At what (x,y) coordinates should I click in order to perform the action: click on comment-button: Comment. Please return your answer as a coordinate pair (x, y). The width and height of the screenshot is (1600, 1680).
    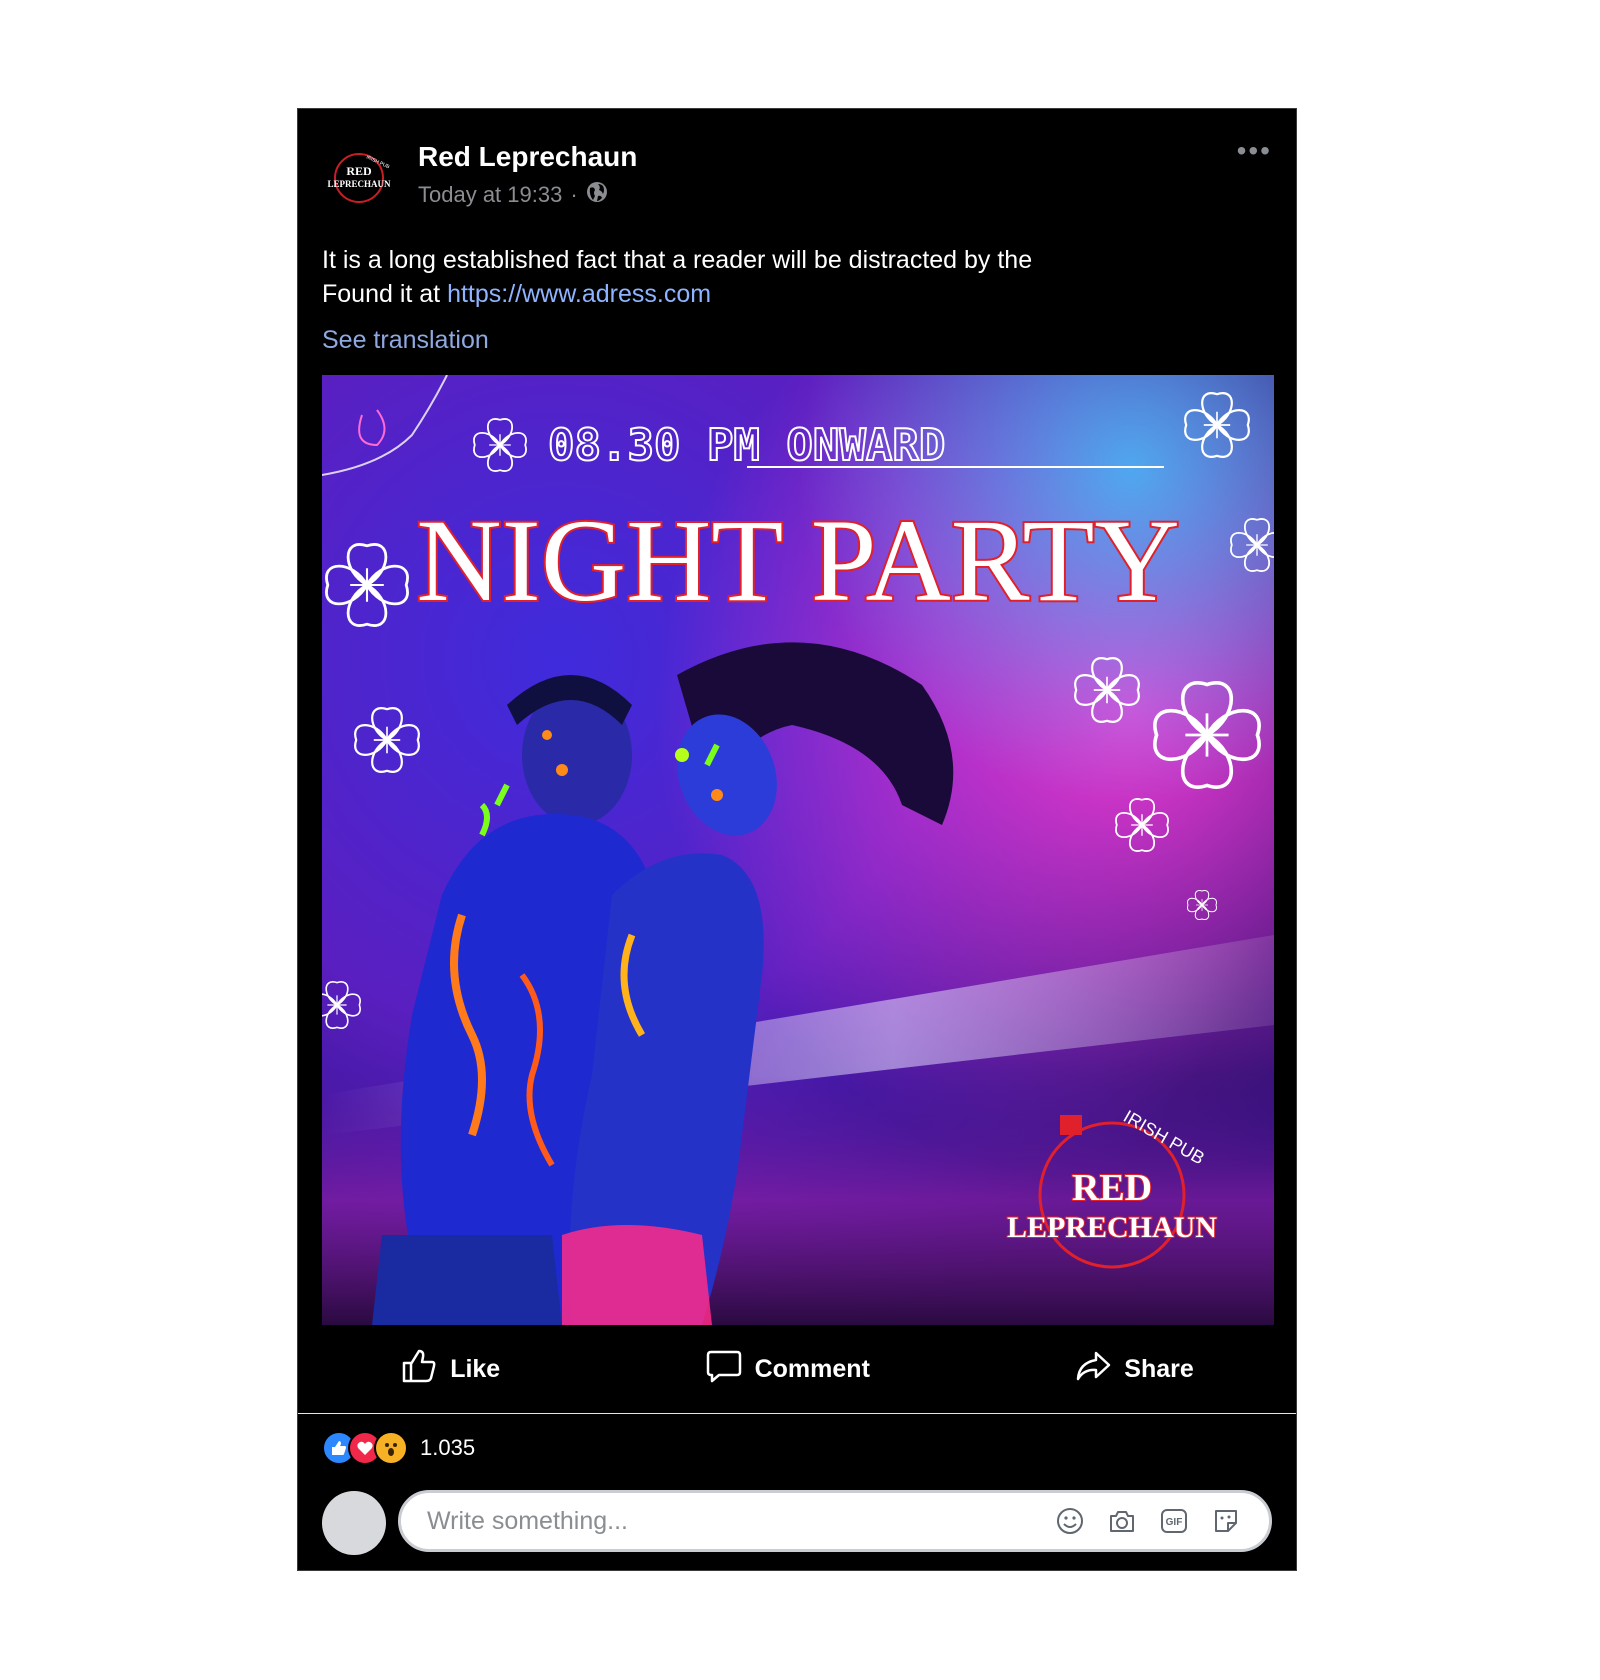
    Looking at the image, I should click on (787, 1369).